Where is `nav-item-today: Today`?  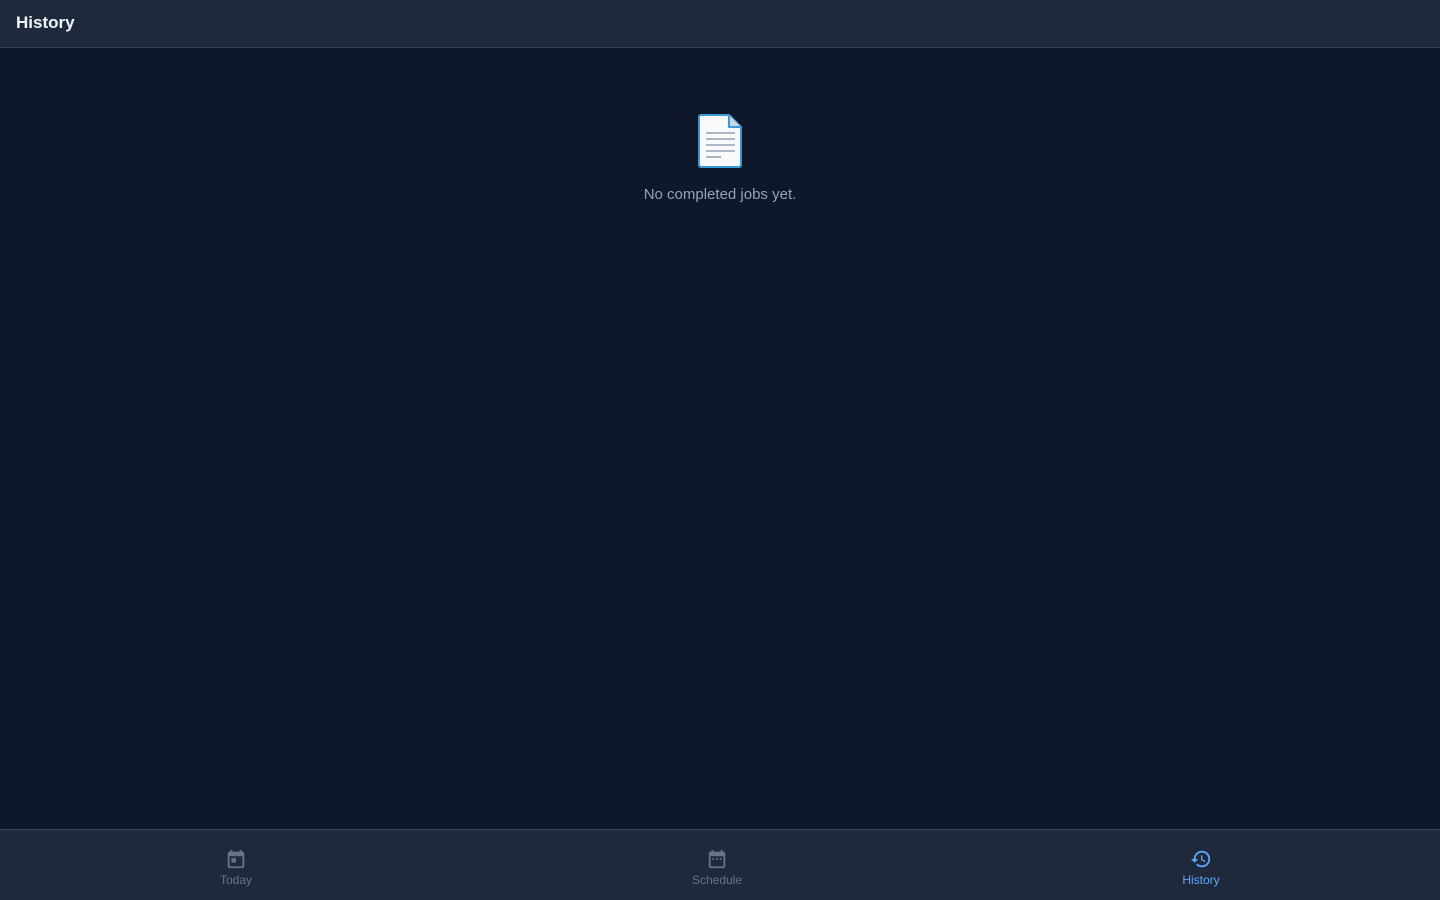
nav-item-today: Today is located at coordinates (236, 865).